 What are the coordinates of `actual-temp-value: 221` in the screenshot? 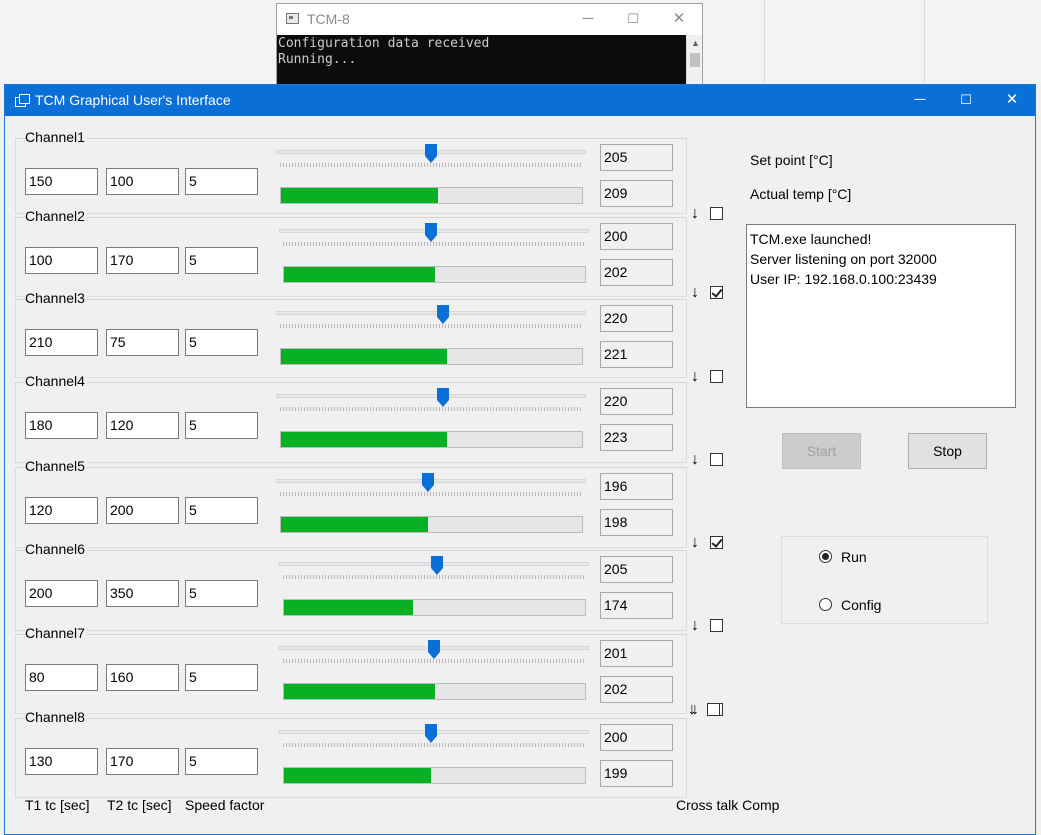 It's located at (636, 354).